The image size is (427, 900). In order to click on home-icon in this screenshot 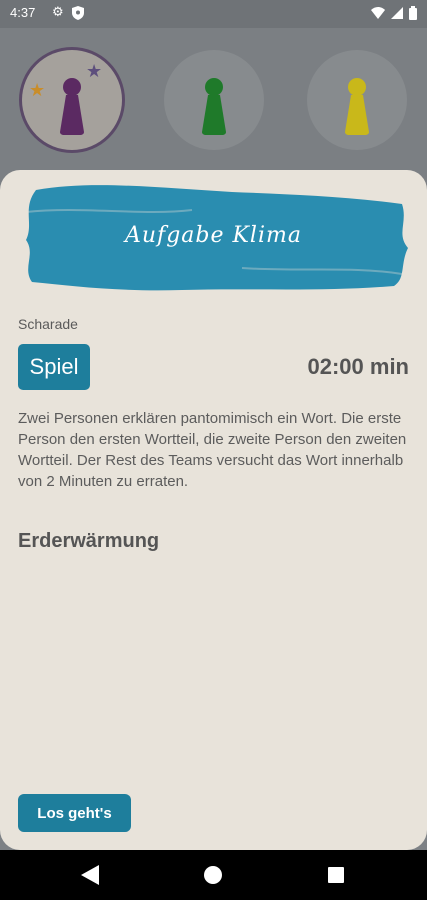, I will do `click(213, 875)`.